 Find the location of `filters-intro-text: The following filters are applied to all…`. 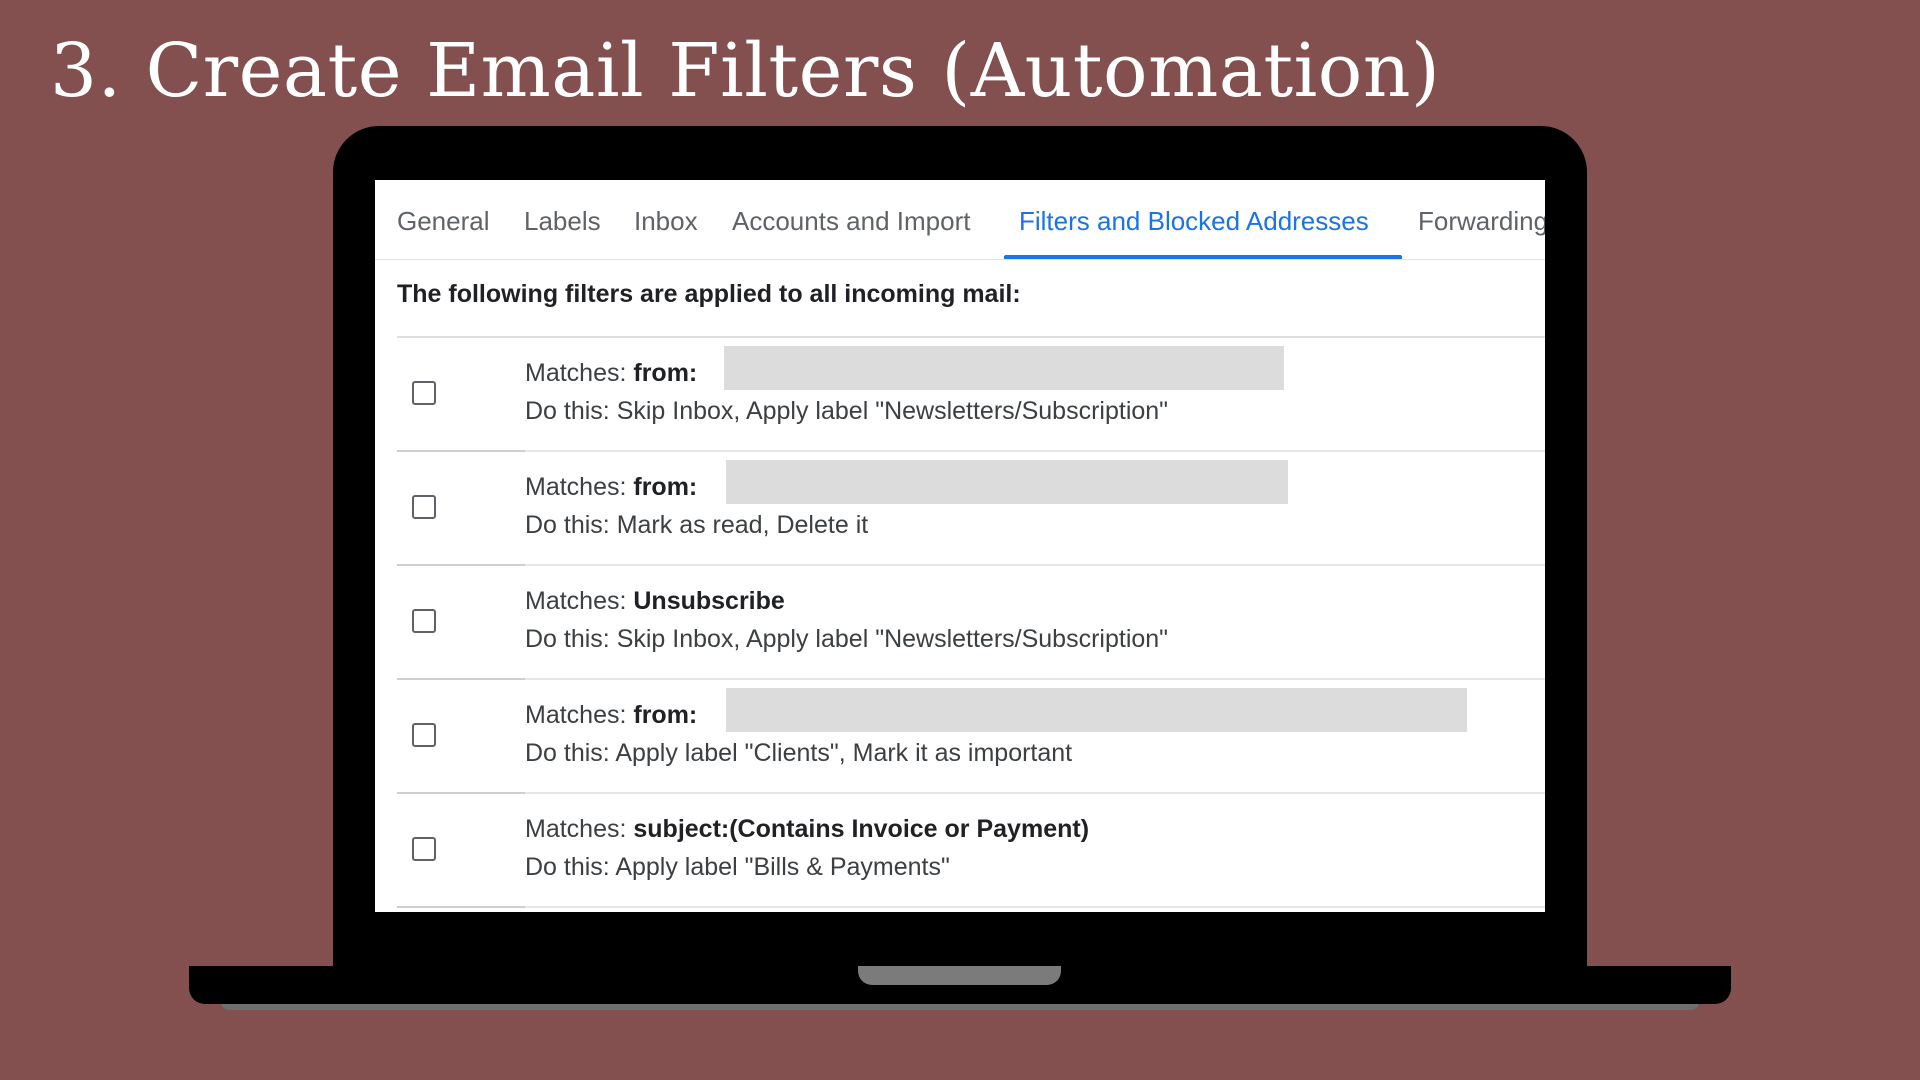

filters-intro-text: The following filters are applied to all… is located at coordinates (709, 294).